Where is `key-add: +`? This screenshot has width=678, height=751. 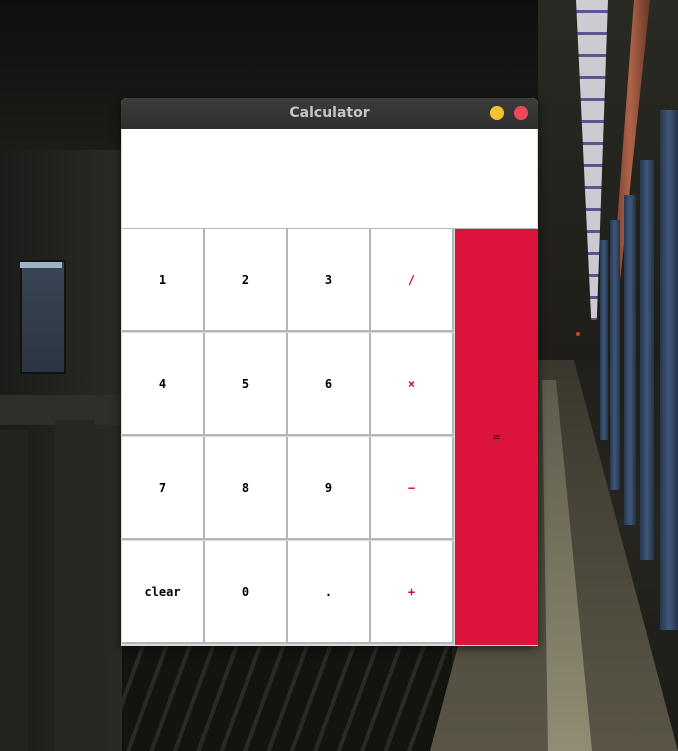
key-add: + is located at coordinates (412, 592).